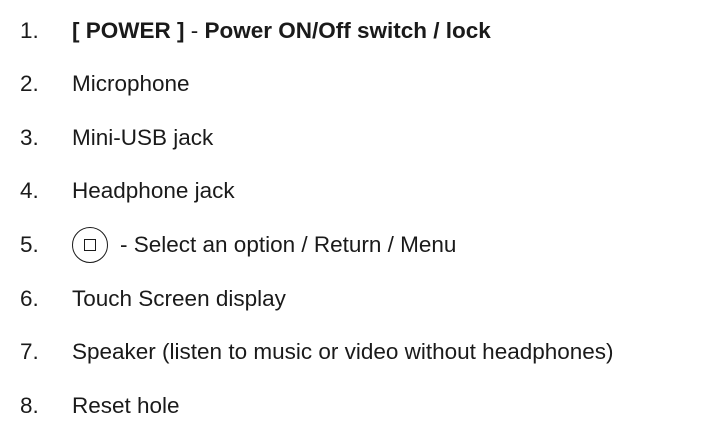 This screenshot has width=727, height=445. Describe the element at coordinates (29, 84) in the screenshot. I see `item-number: 2.` at that location.